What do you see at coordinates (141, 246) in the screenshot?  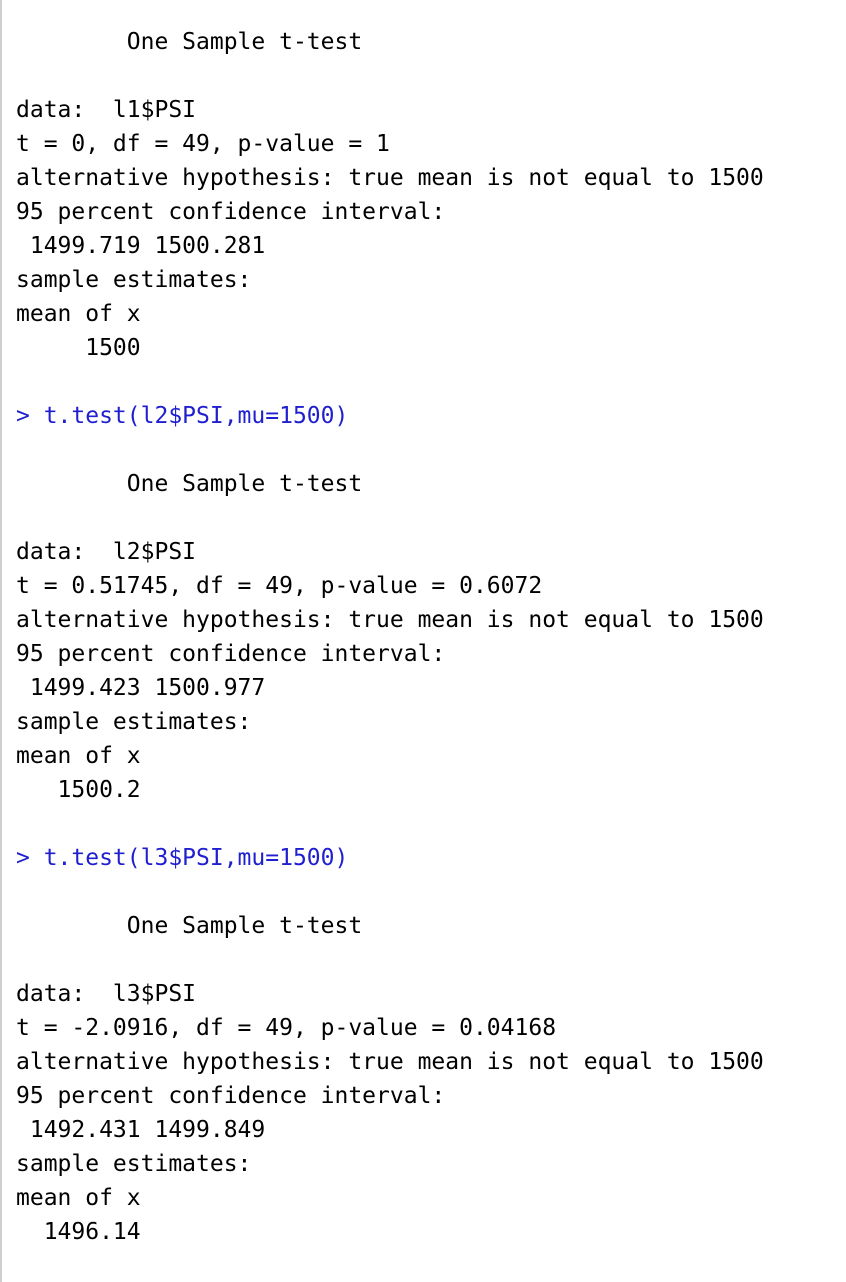 I see `ci-values: 1499.719 1500.281` at bounding box center [141, 246].